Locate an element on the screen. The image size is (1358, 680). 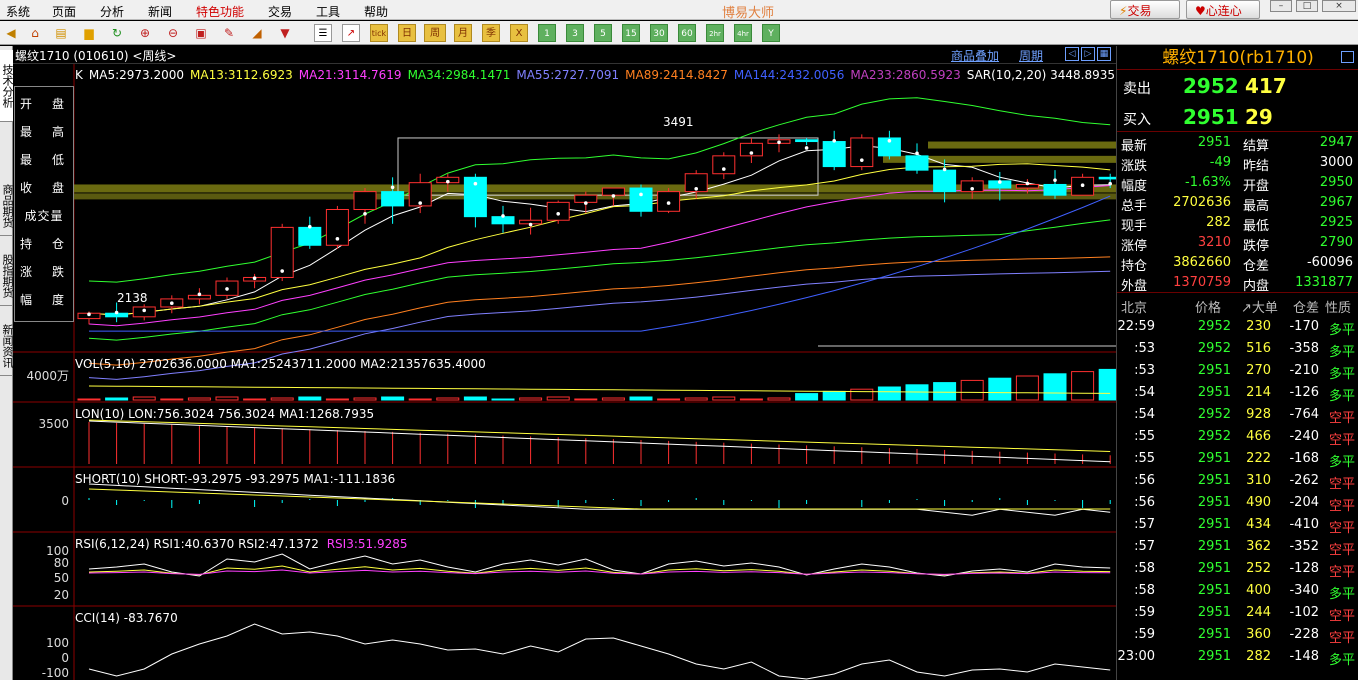
tick-position-diff: -128 is located at coordinates (1304, 568).